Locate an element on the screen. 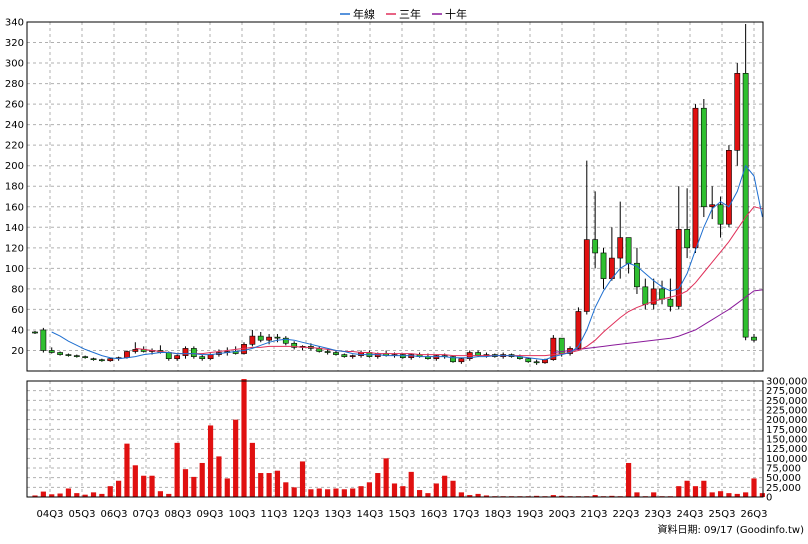  x-tick-label: 12Q3 is located at coordinates (306, 514).